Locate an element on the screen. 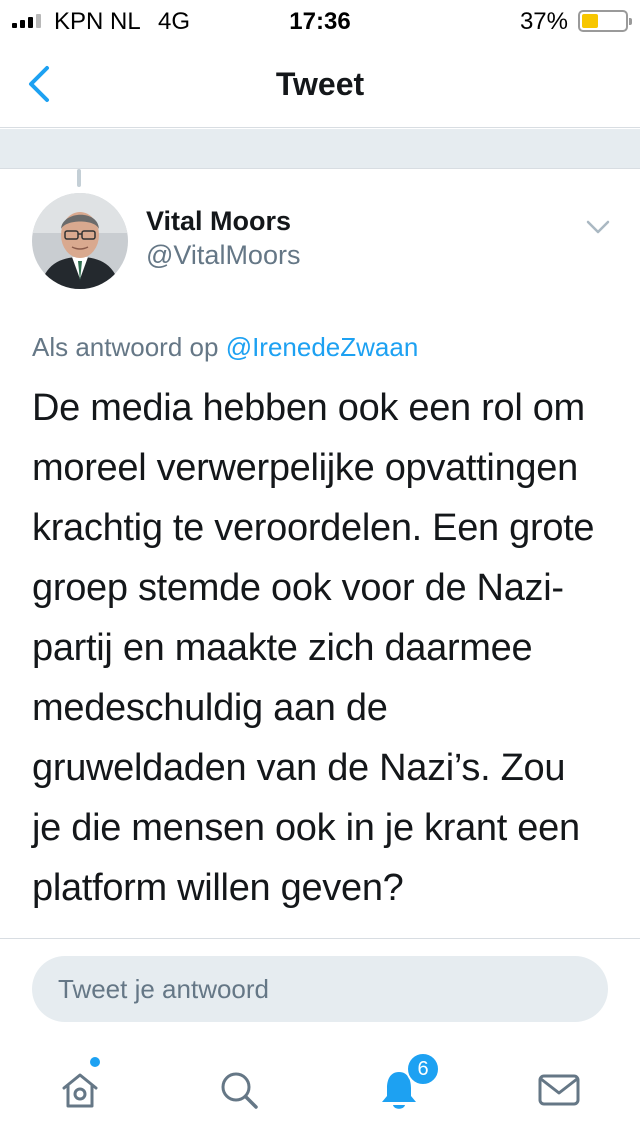  tweet-options-button is located at coordinates (598, 227).